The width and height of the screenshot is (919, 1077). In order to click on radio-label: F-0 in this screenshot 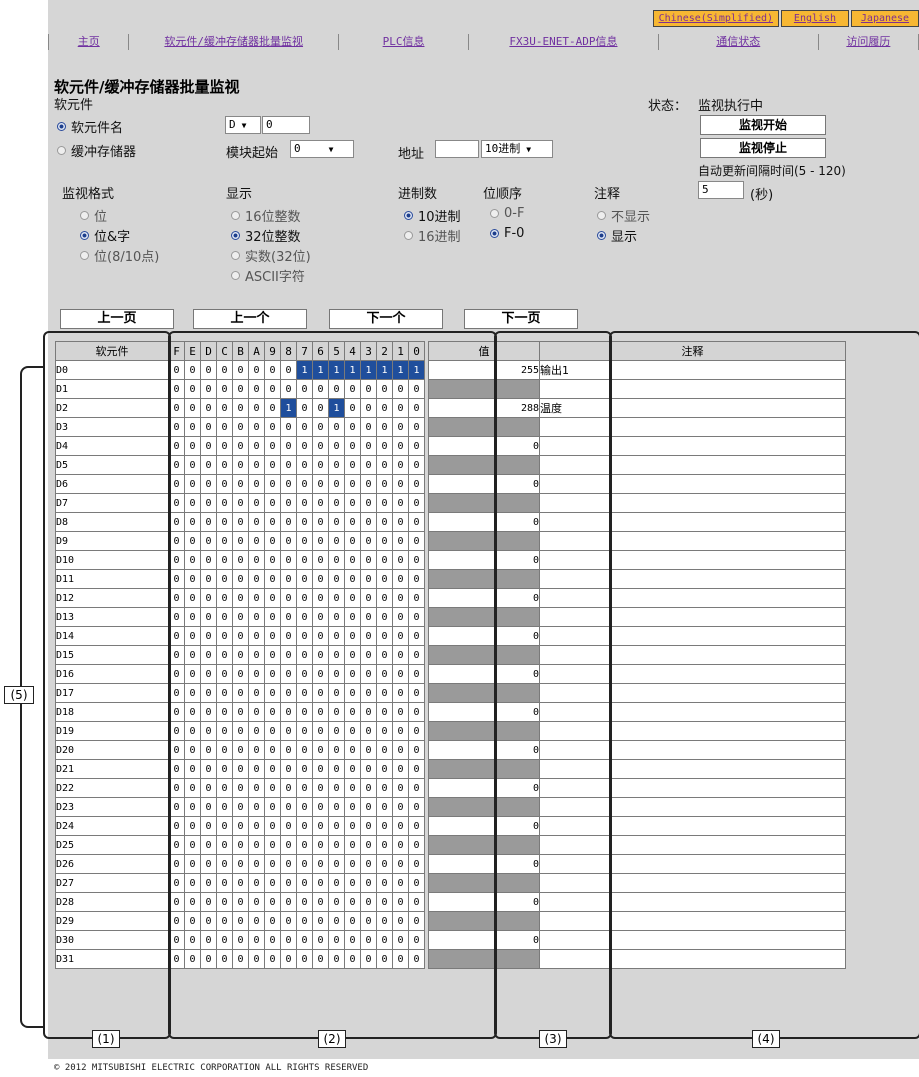, I will do `click(514, 233)`.